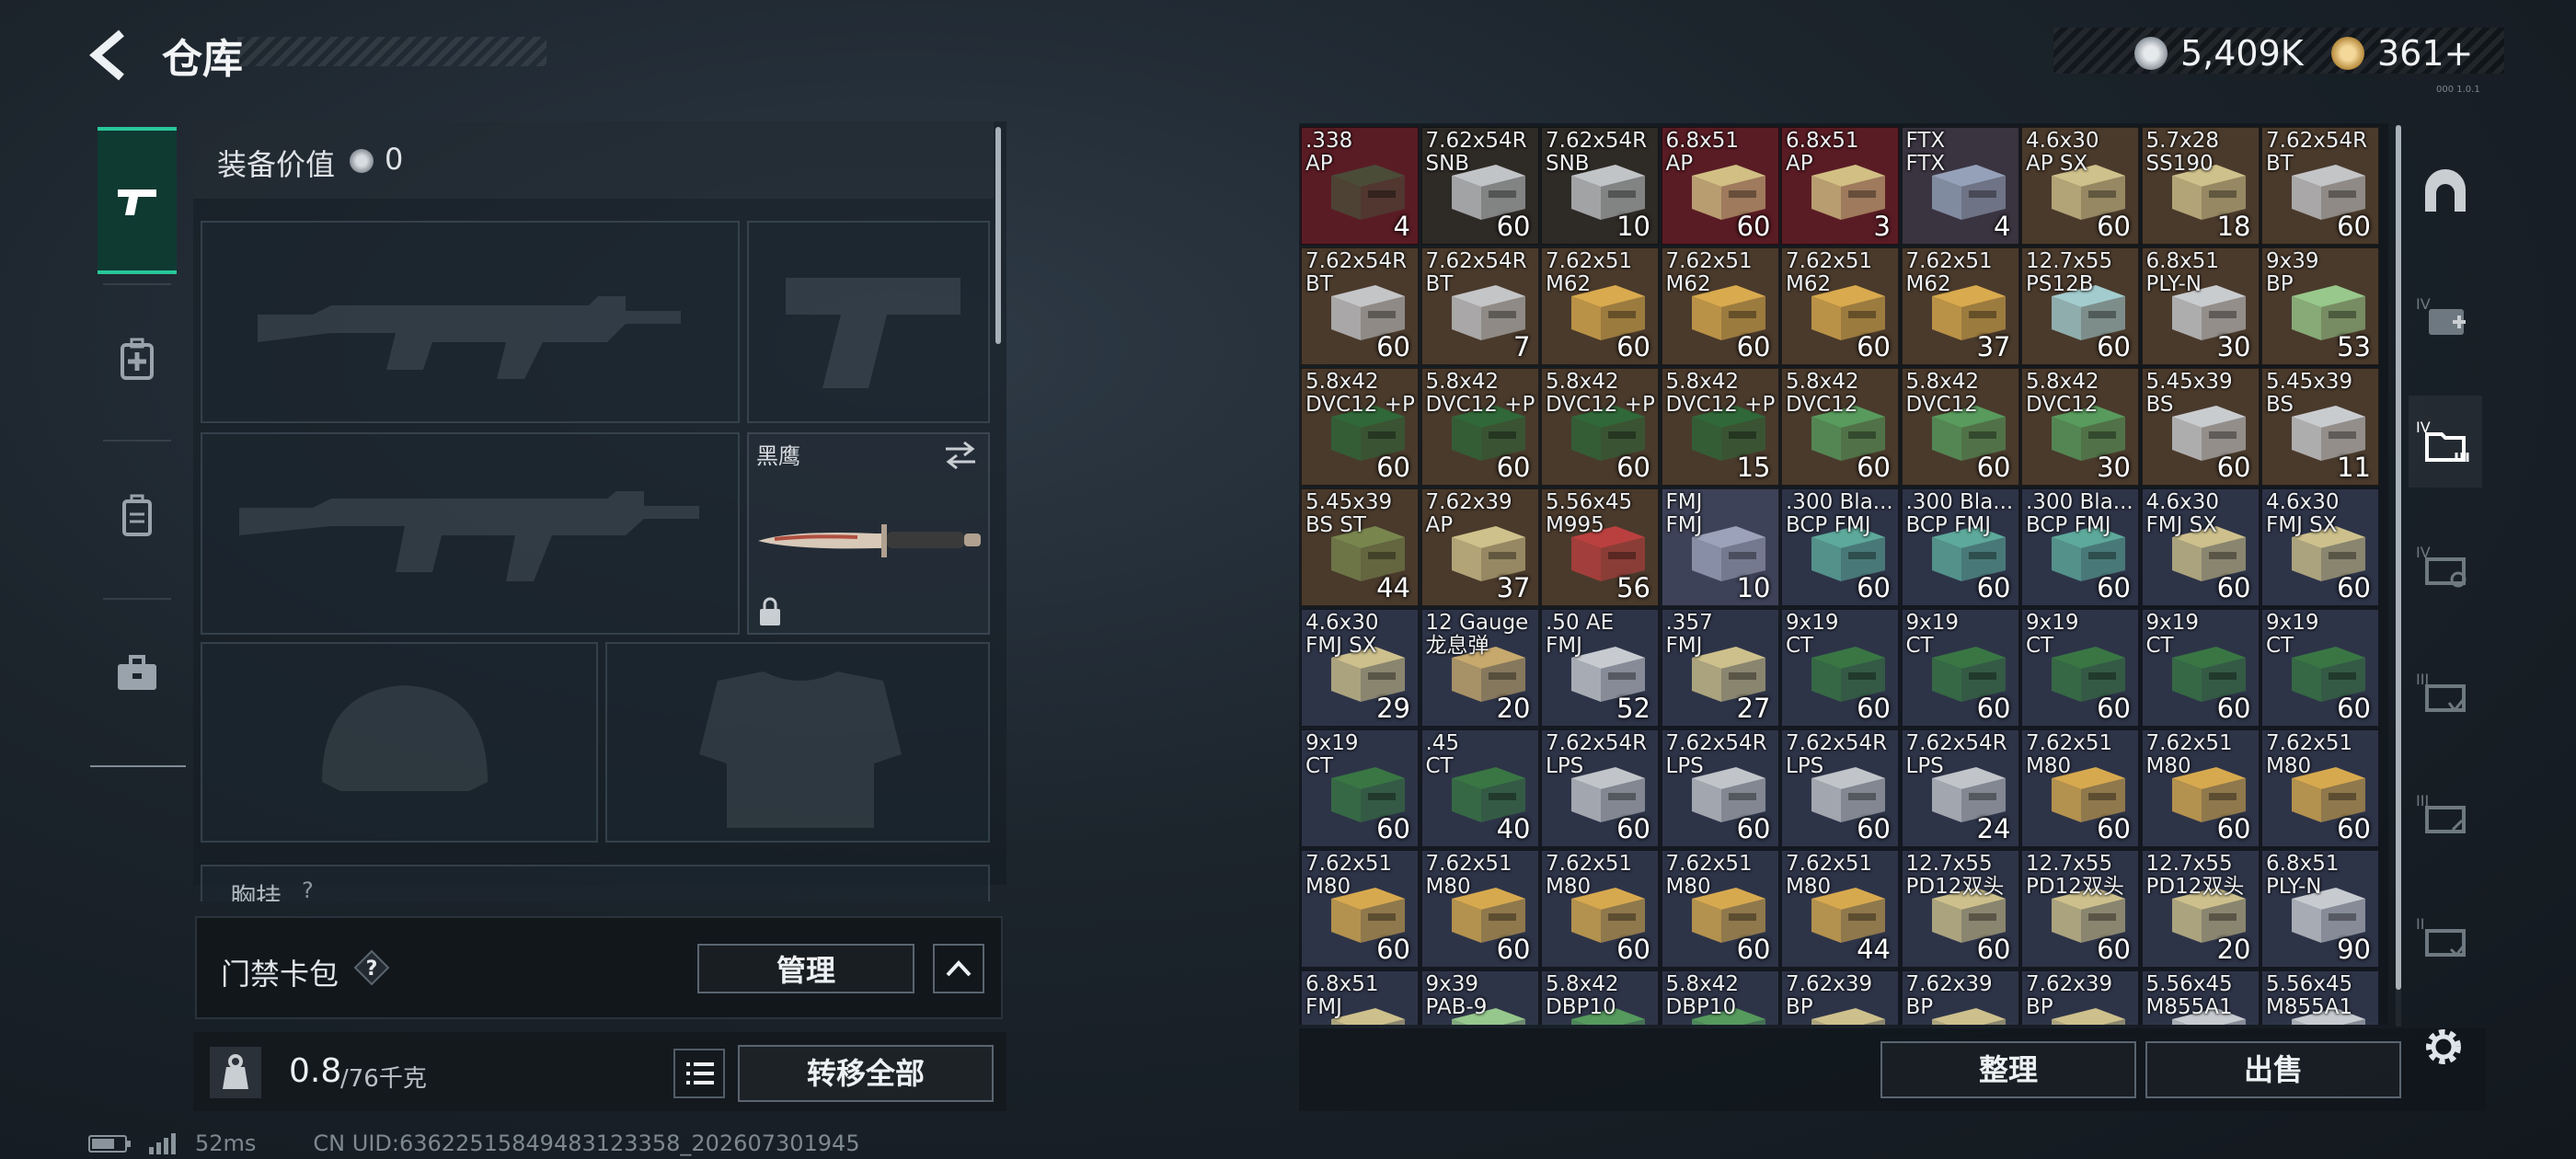 Image resolution: width=2576 pixels, height=1159 pixels. Describe the element at coordinates (2445, 318) in the screenshot. I see `tab-lv4-medical: IV` at that location.